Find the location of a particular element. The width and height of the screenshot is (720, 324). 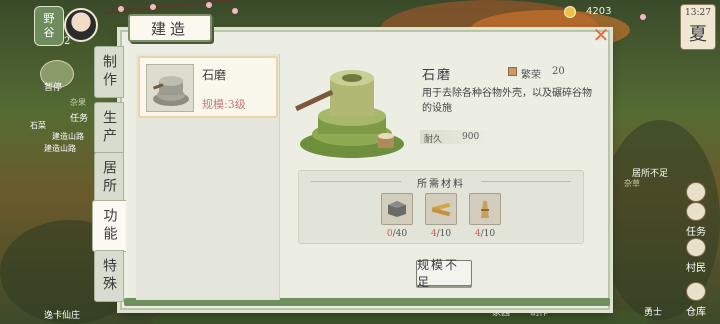

material-count-stone: 0/40 is located at coordinates (397, 234).